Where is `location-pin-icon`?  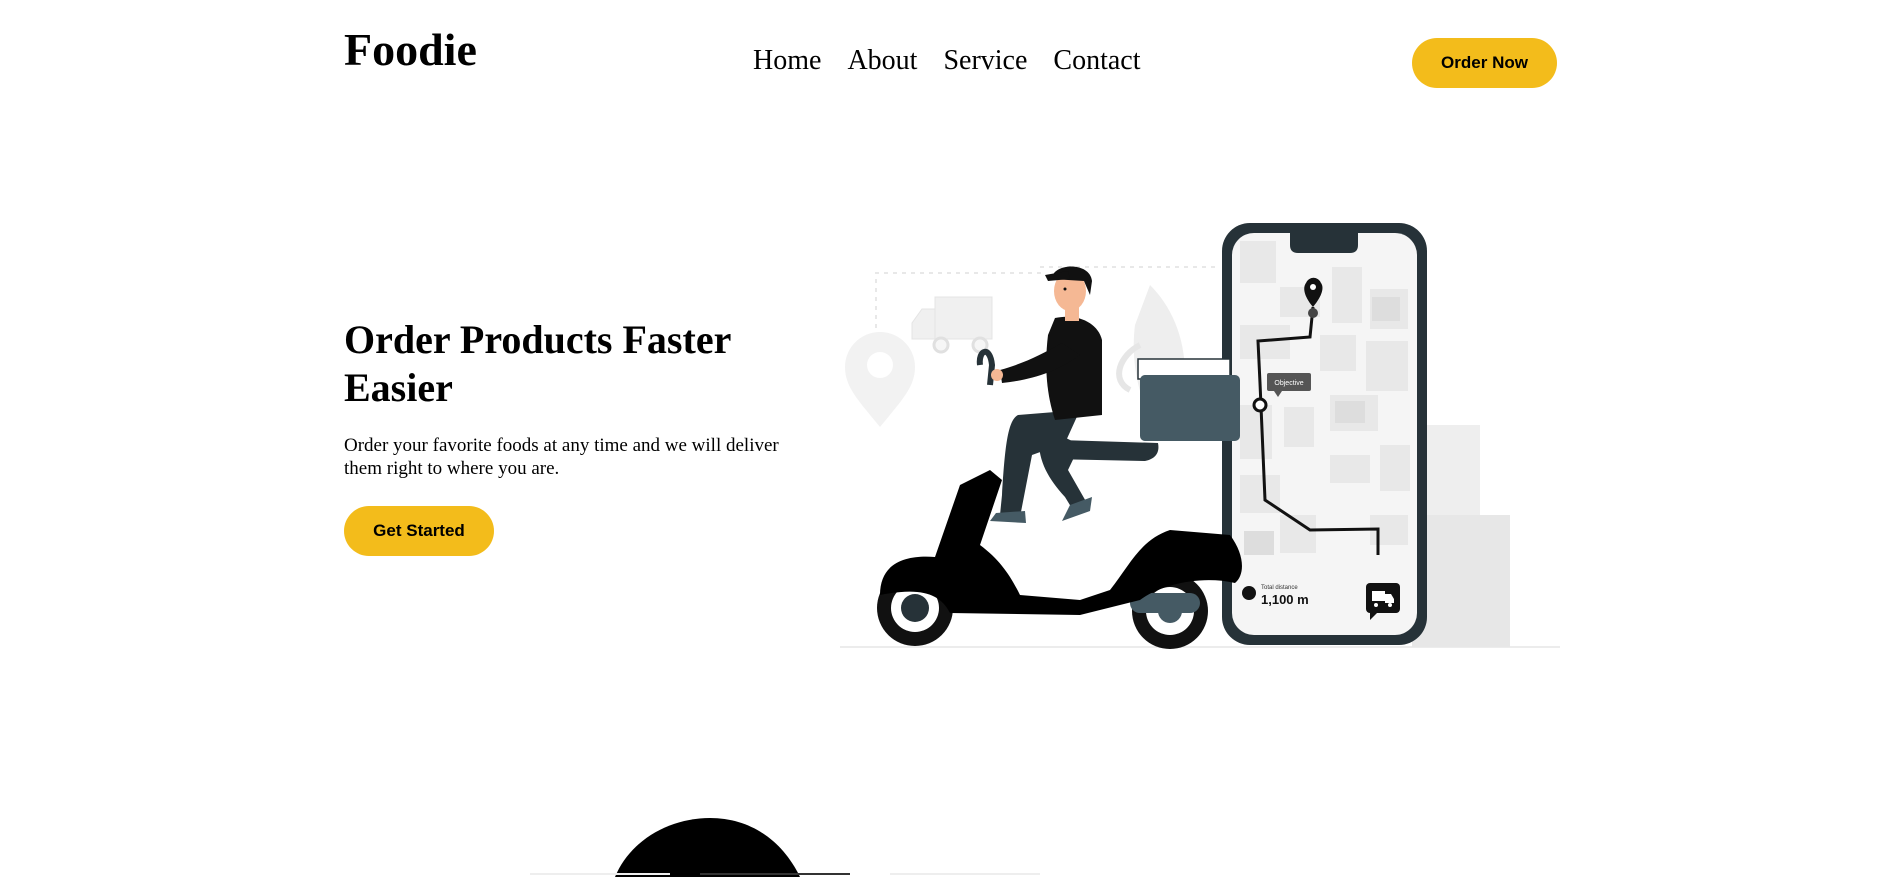 location-pin-icon is located at coordinates (880, 379).